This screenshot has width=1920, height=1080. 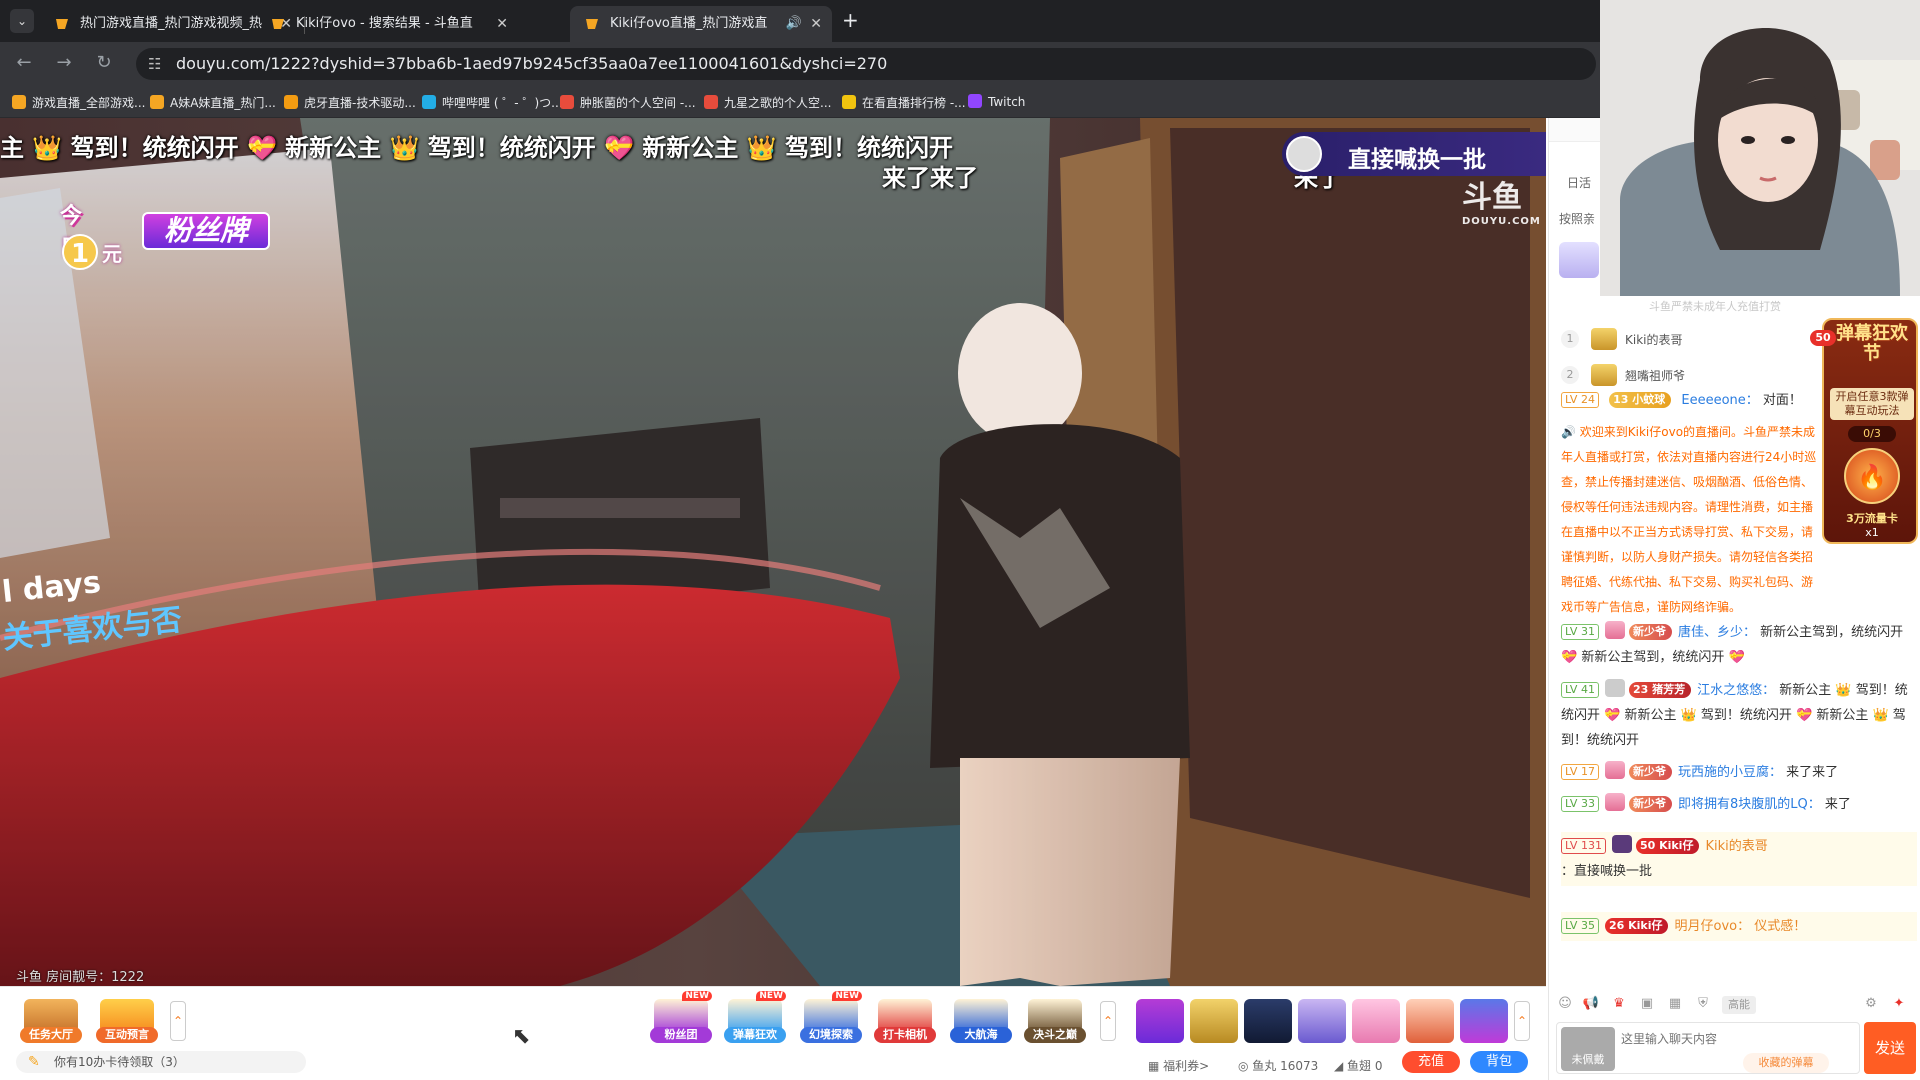 What do you see at coordinates (1872, 404) in the screenshot?
I see `promo-description: 开启任意3款弹幕互动玩法` at bounding box center [1872, 404].